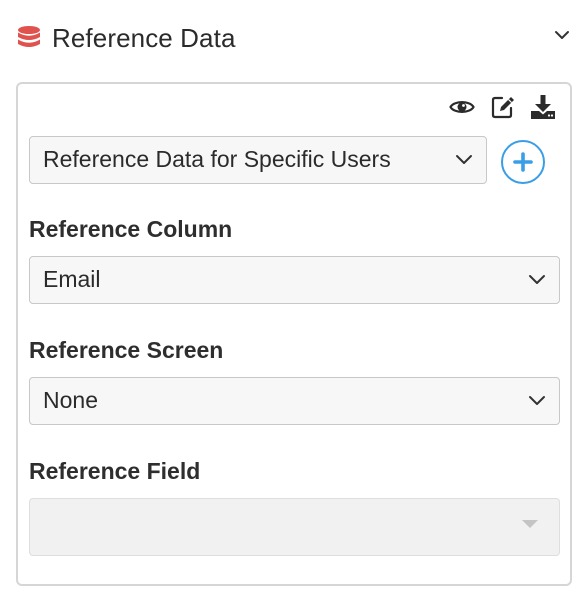 This screenshot has width=588, height=600. What do you see at coordinates (131, 229) in the screenshot?
I see `reference-column-label: Reference Column` at bounding box center [131, 229].